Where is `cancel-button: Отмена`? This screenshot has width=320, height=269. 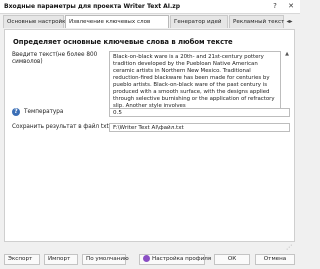
cancel-button: Отмена is located at coordinates (275, 259).